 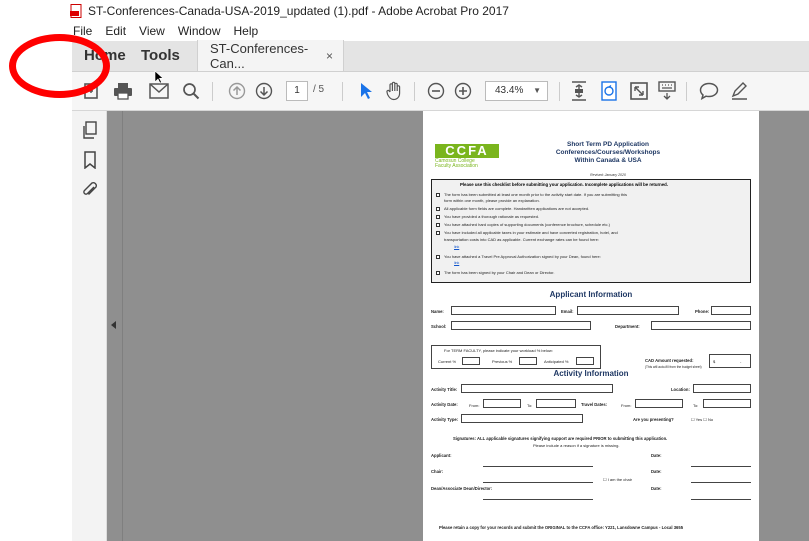 What do you see at coordinates (538, 482) in the screenshot?
I see `chair-sig-line` at bounding box center [538, 482].